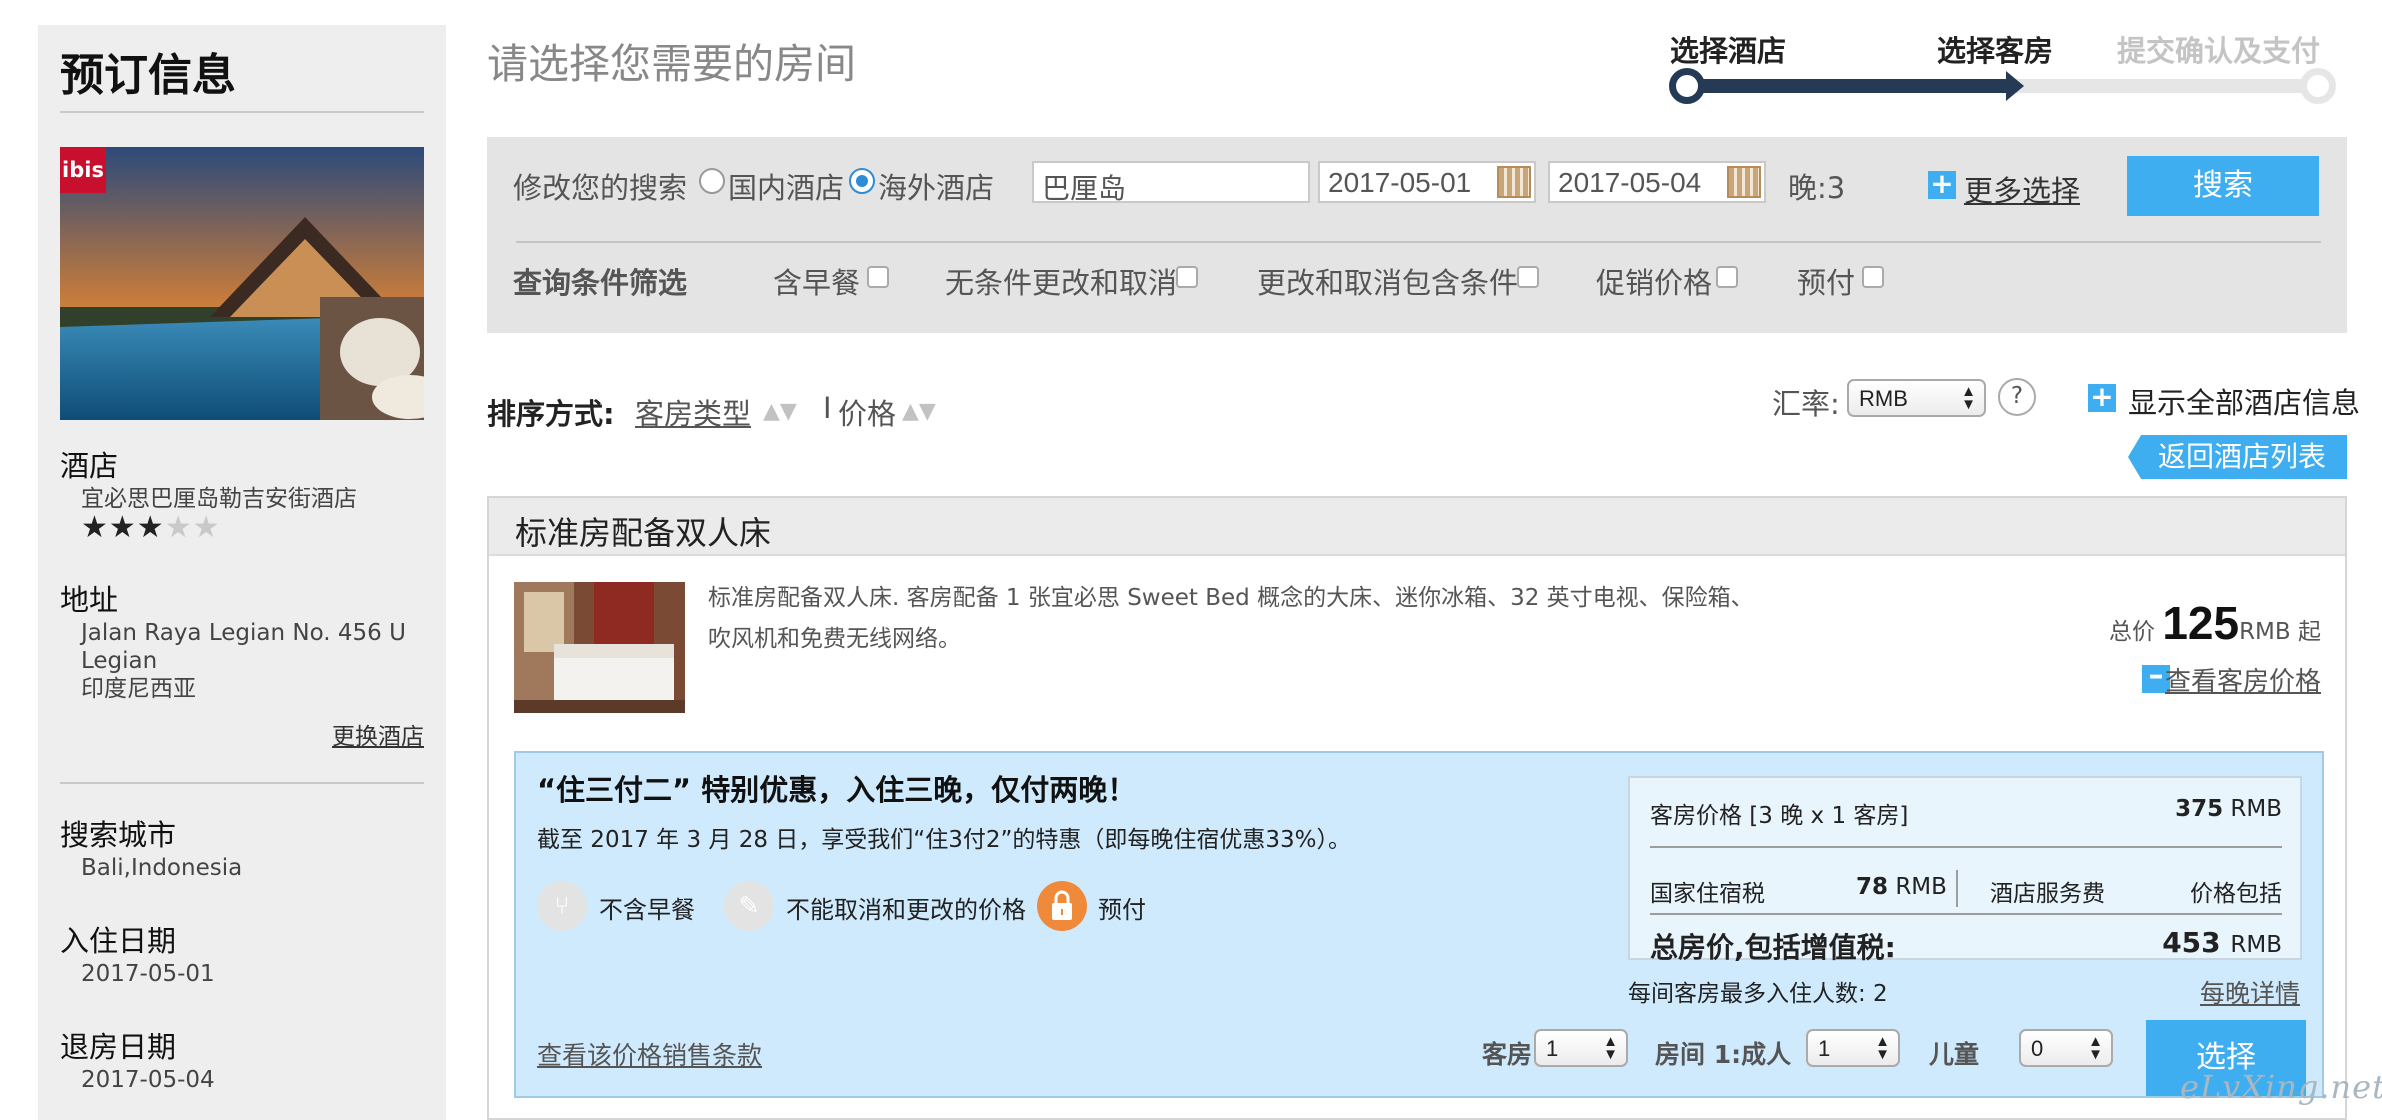  What do you see at coordinates (837, 790) in the screenshot?
I see `offer-title: “住三付二” 特别优惠，入住三晚，仅付两晚！` at bounding box center [837, 790].